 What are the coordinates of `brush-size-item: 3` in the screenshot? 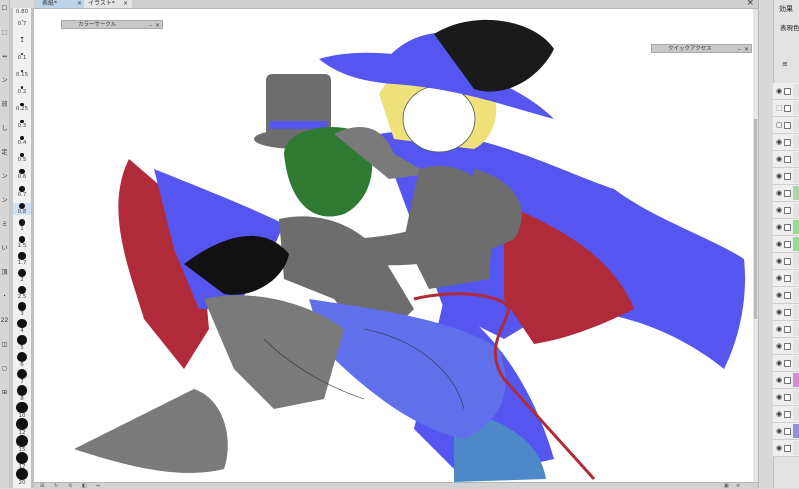 It's located at (22, 309).